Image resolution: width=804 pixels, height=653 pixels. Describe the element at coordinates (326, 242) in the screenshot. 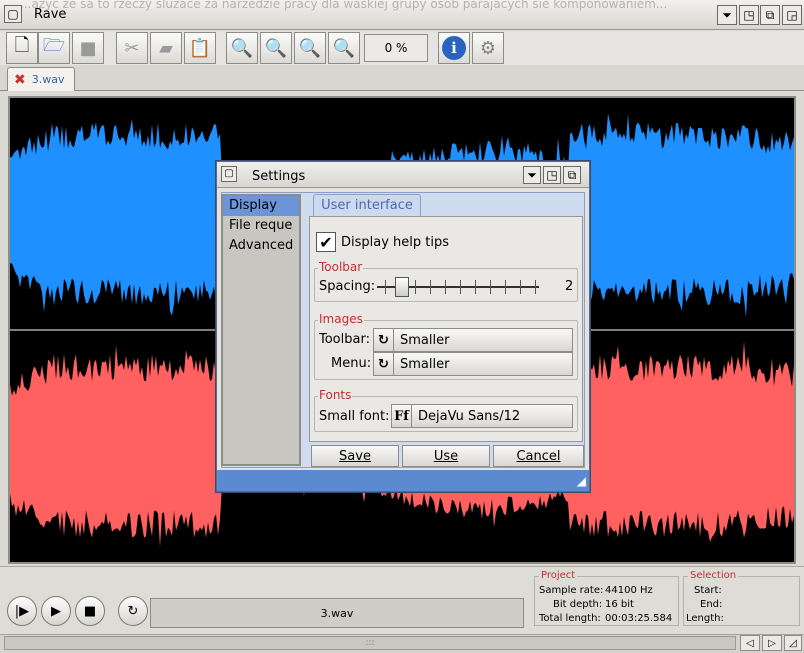

I see `help-tips-checkbox: ✔` at that location.